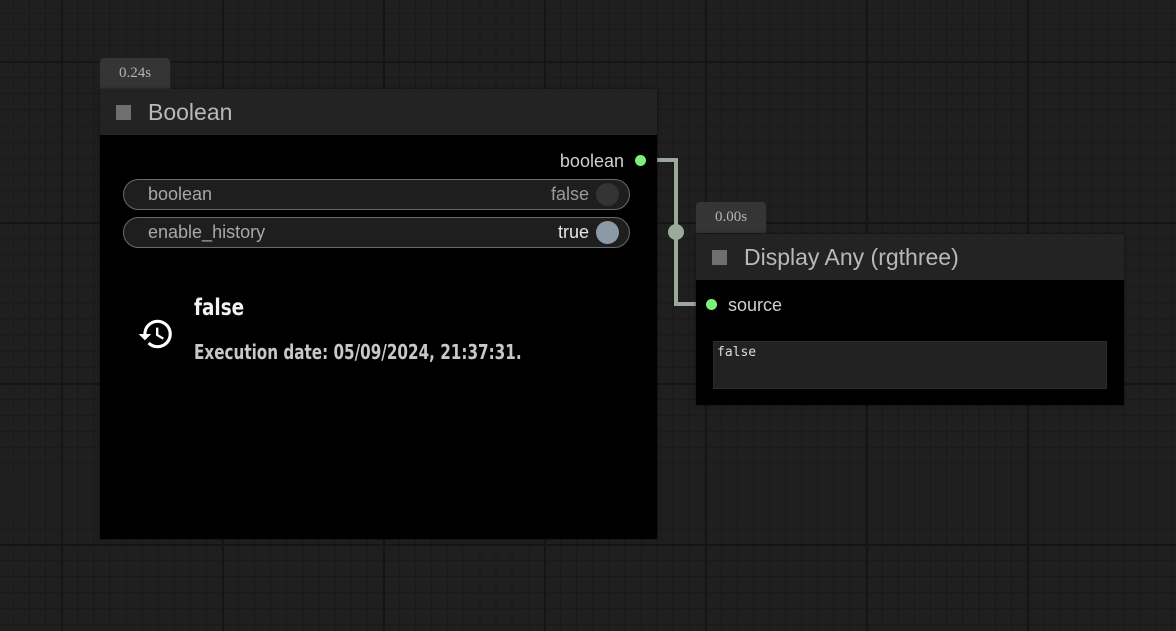  I want to click on node-header: Boolean, so click(378, 112).